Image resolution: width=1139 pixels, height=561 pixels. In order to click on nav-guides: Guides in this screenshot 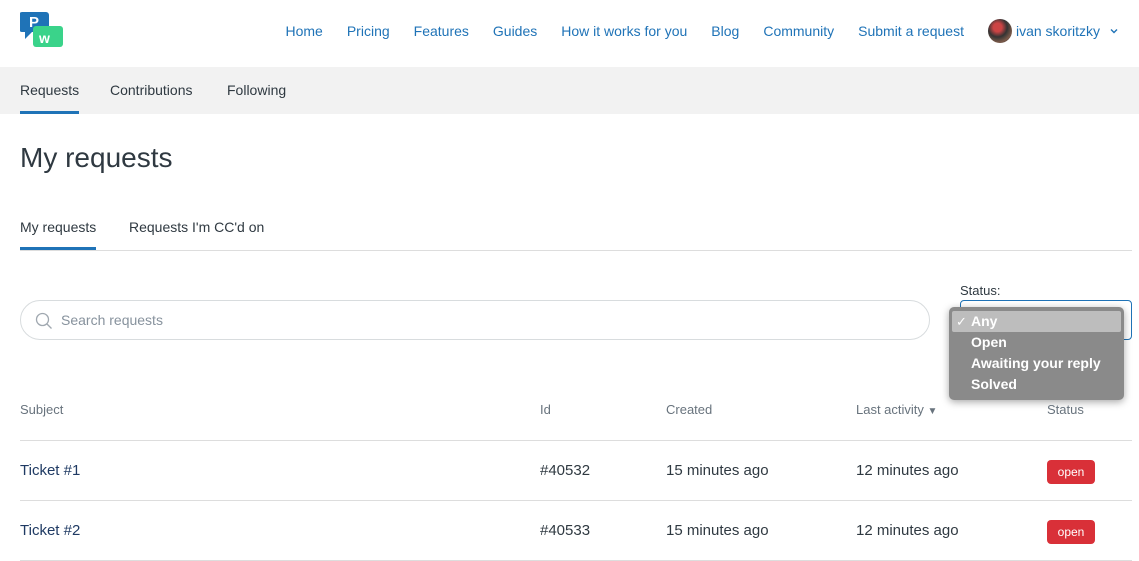, I will do `click(515, 31)`.